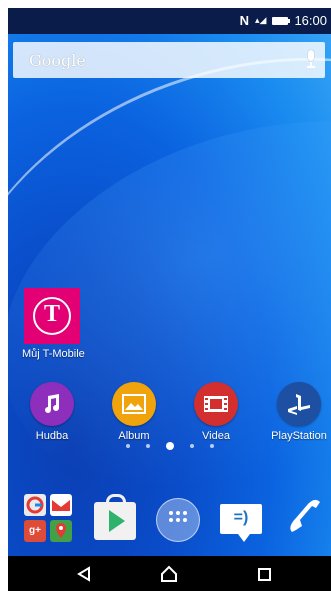 The width and height of the screenshot is (331, 591). I want to click on folder-icon: g+, so click(48, 518).